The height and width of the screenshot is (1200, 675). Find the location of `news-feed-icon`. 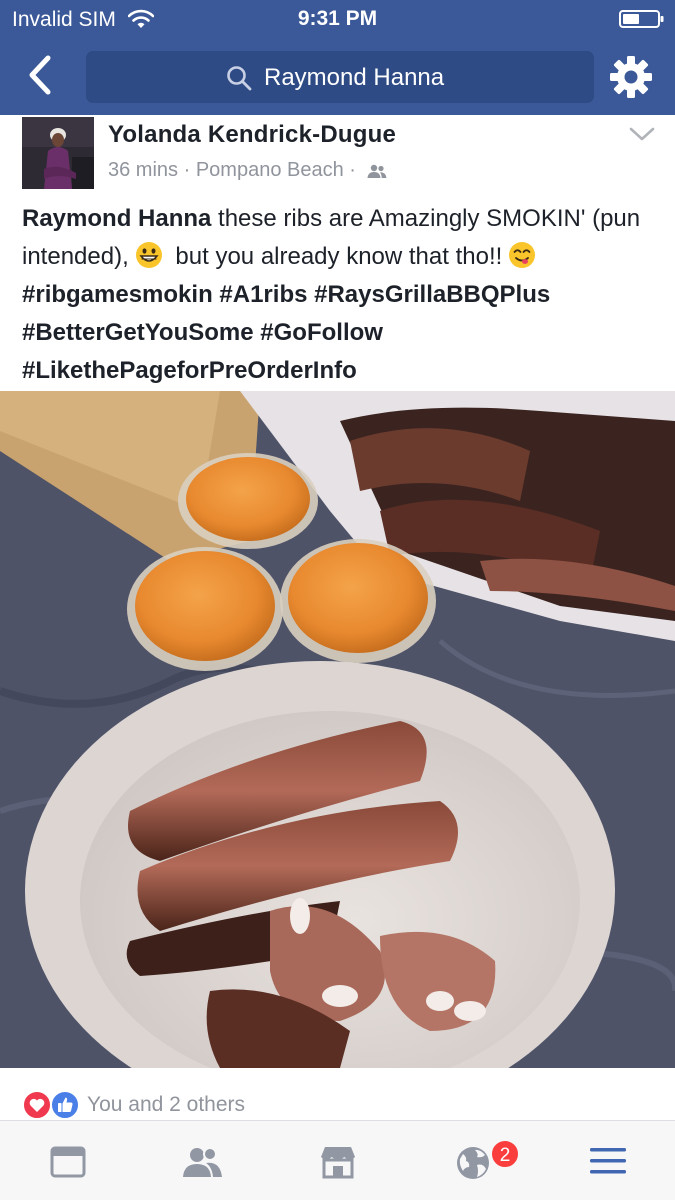

news-feed-icon is located at coordinates (67, 1162).